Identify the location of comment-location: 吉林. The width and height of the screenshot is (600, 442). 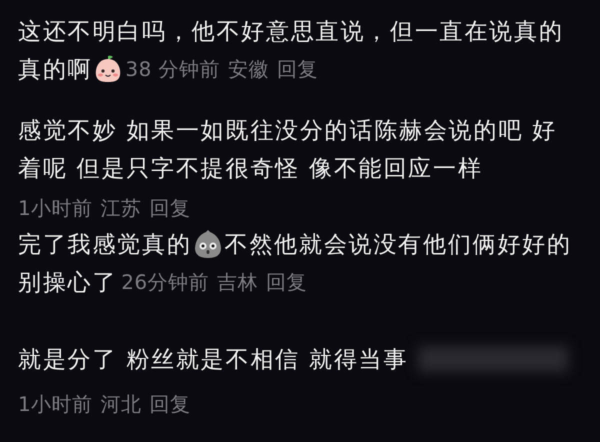
(237, 282).